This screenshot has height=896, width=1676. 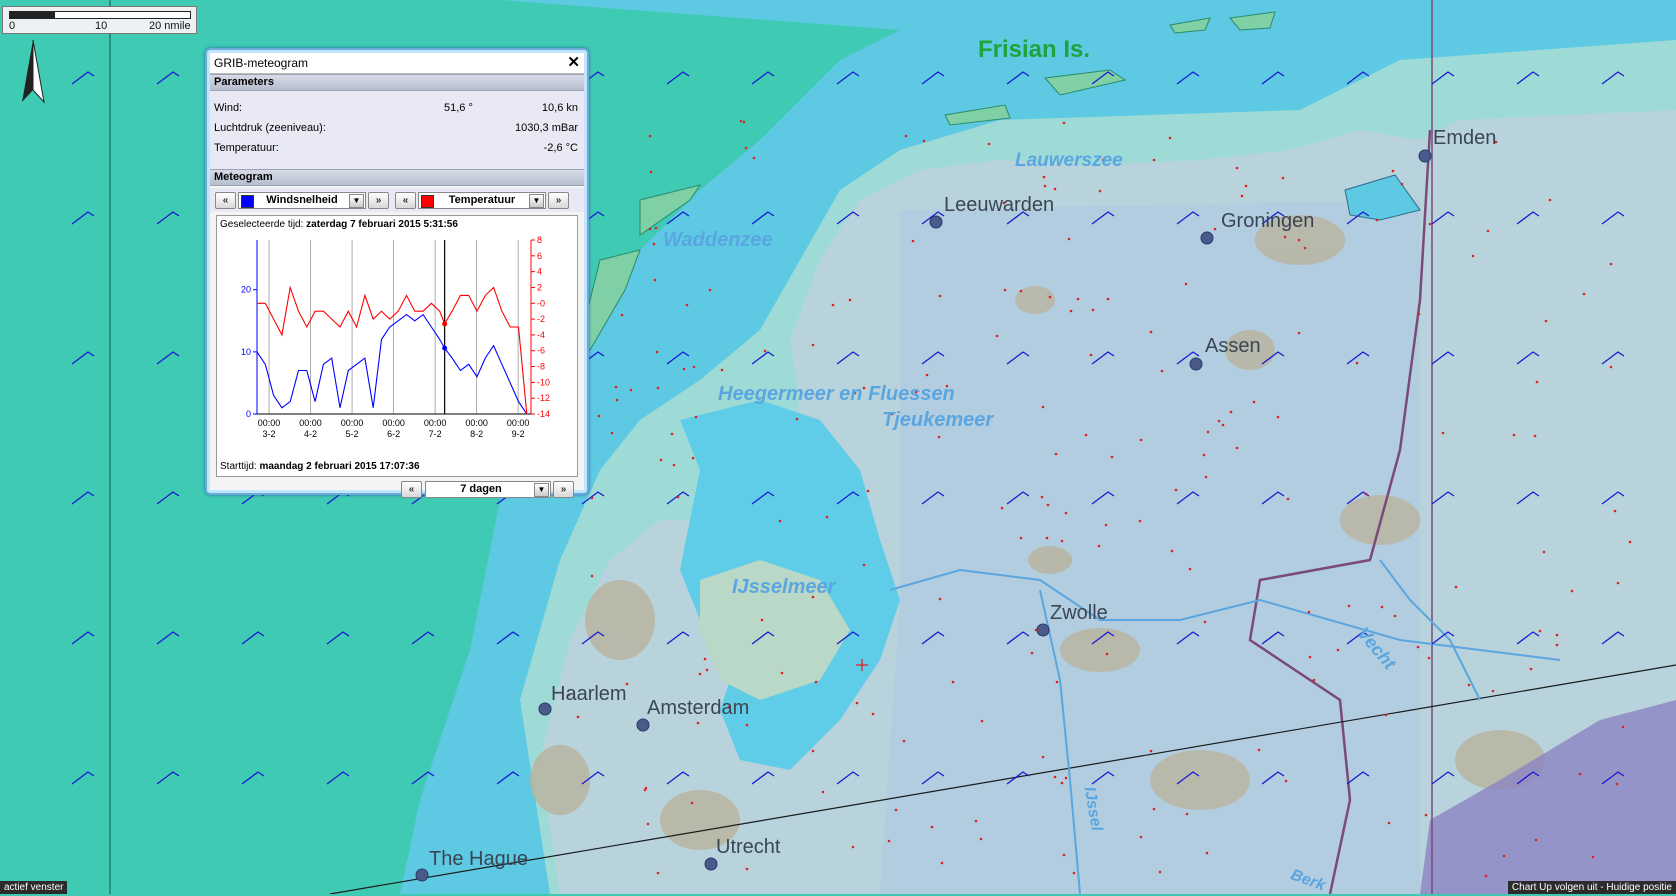 What do you see at coordinates (784, 587) in the screenshot?
I see `water-label-ijsselmeer: IJsselmeer` at bounding box center [784, 587].